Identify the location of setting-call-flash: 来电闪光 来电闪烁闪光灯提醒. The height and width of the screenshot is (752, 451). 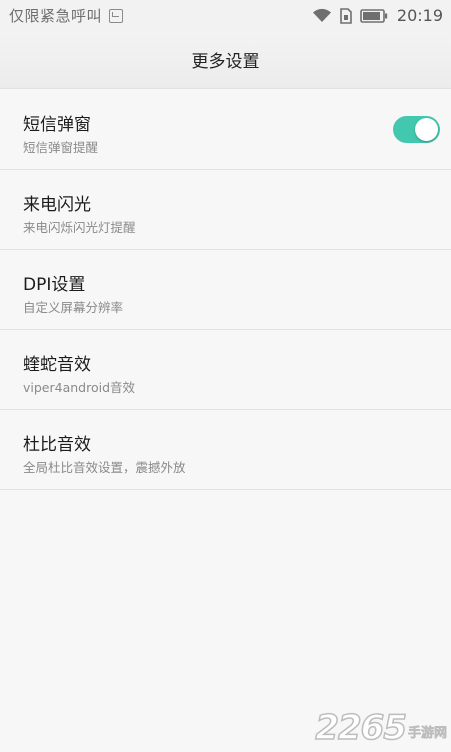
(225, 210).